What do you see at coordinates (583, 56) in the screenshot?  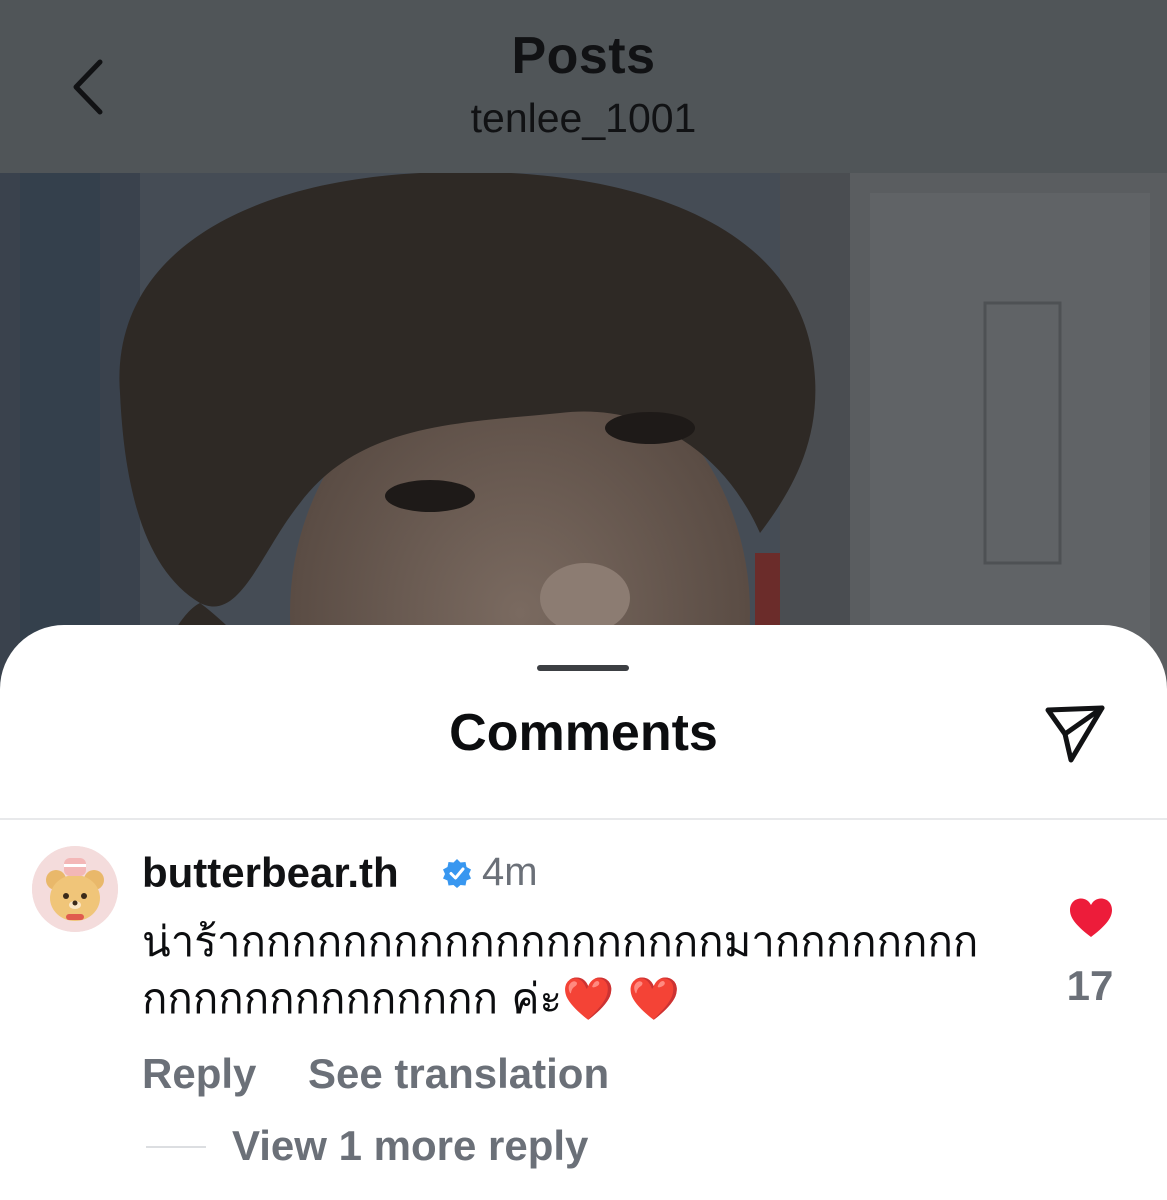 I see `page-title: Posts` at bounding box center [583, 56].